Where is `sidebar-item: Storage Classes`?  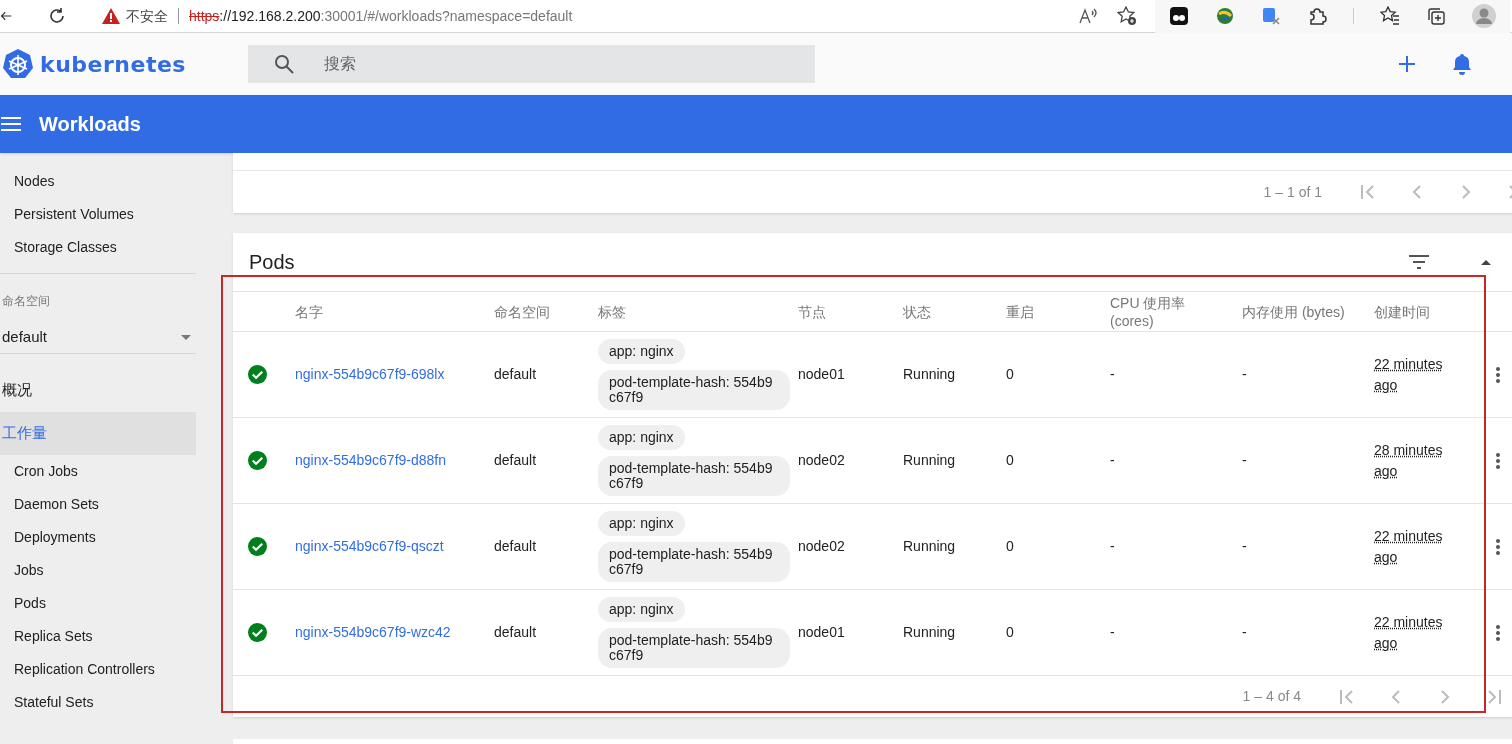
sidebar-item: Storage Classes is located at coordinates (98, 247).